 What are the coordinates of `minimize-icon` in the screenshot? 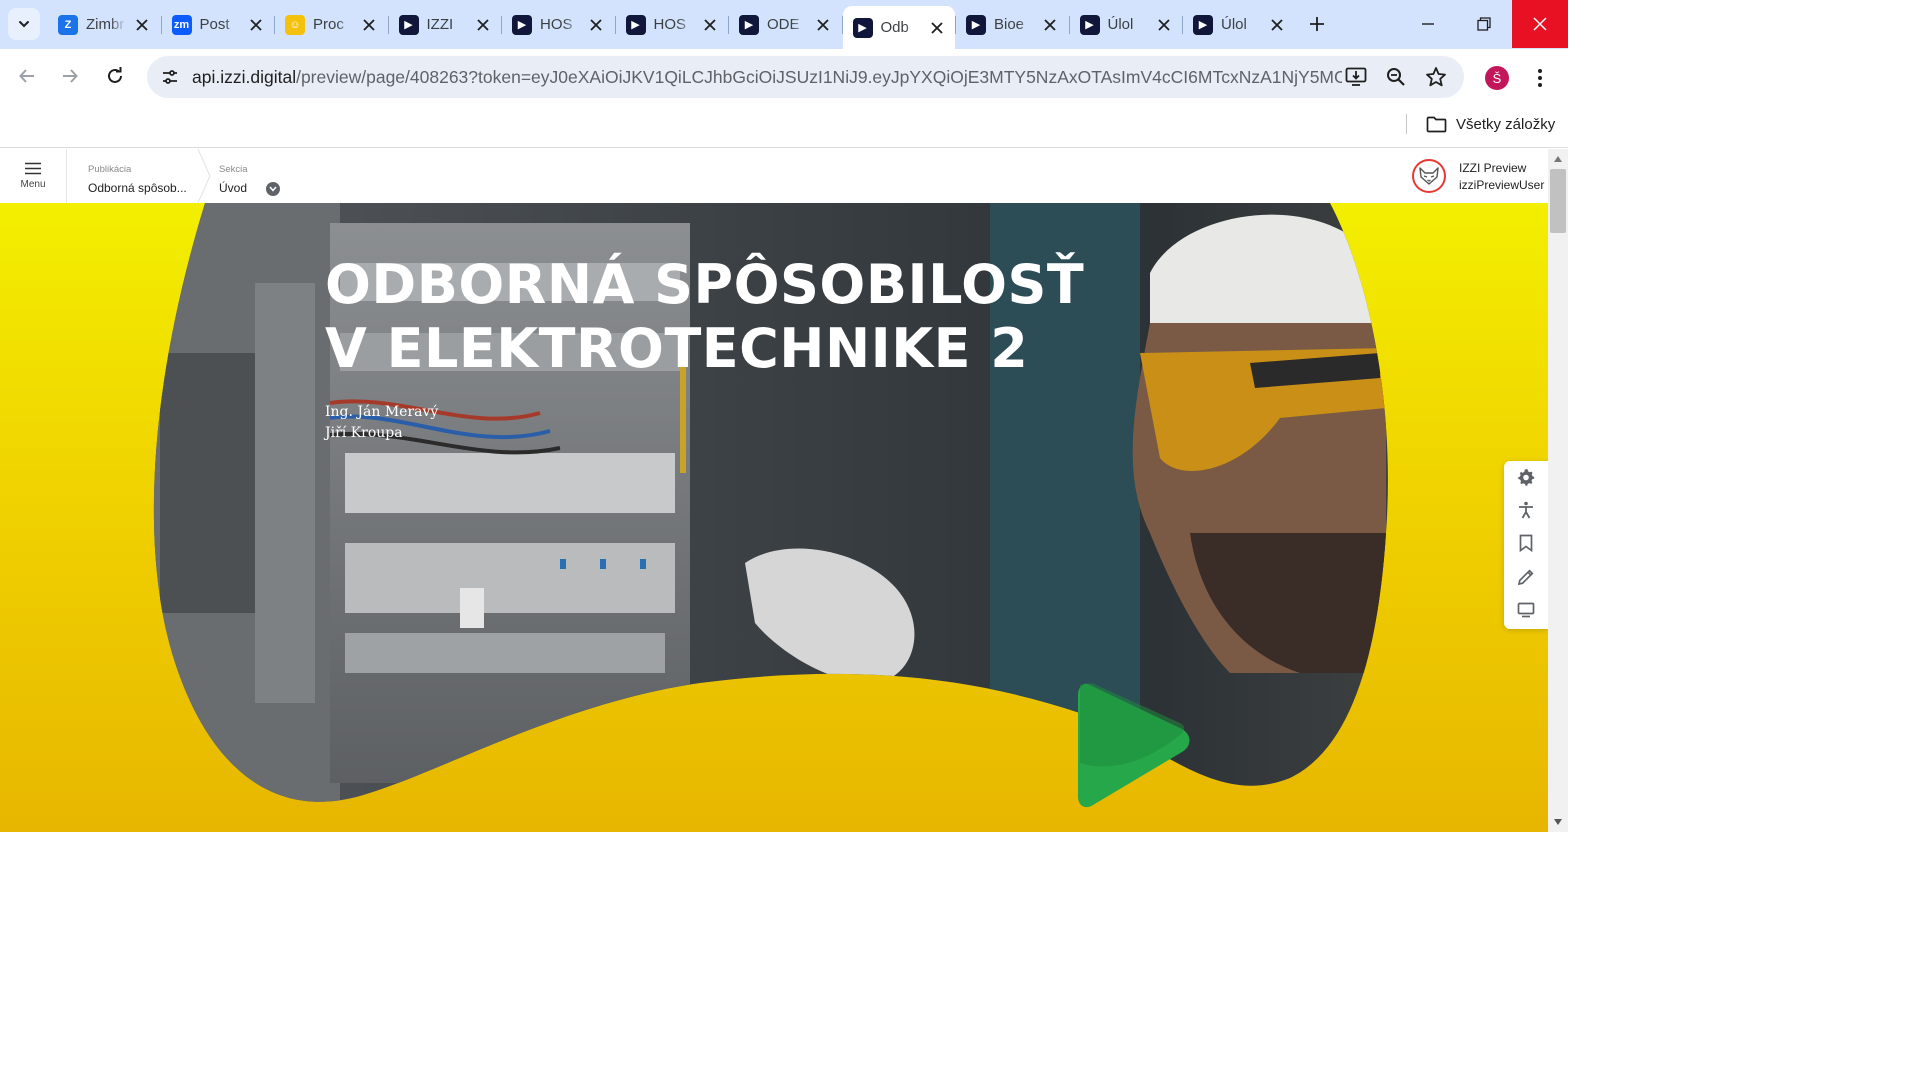 It's located at (1428, 24).